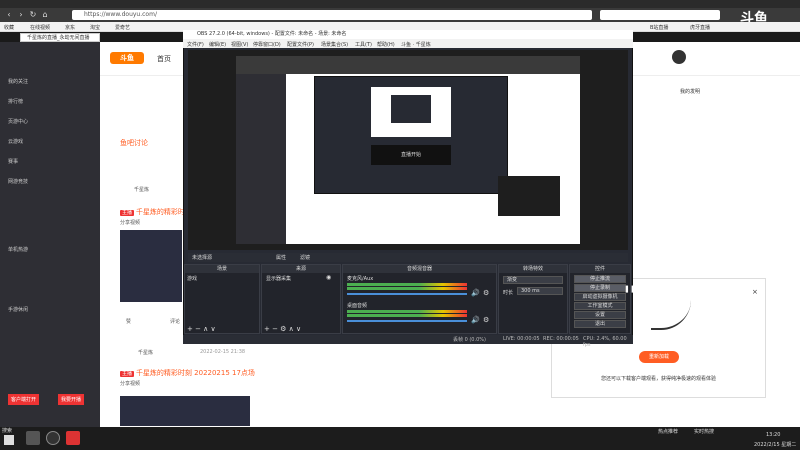 This screenshot has height=450, width=800. I want to click on sidebar-item-webgame: 页游中心, so click(18, 121).